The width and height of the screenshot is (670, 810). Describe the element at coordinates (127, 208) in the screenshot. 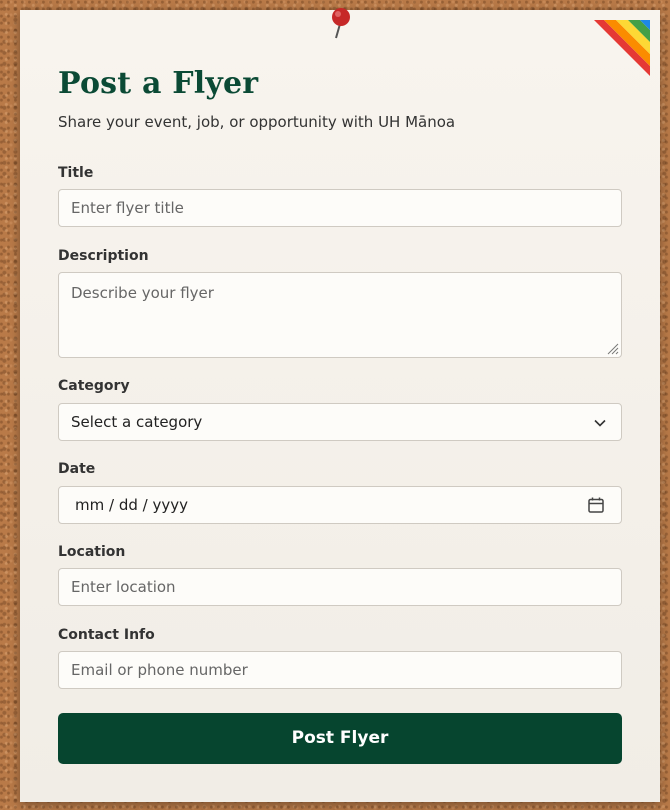

I see `title-placeholder: Enter flyer title` at that location.